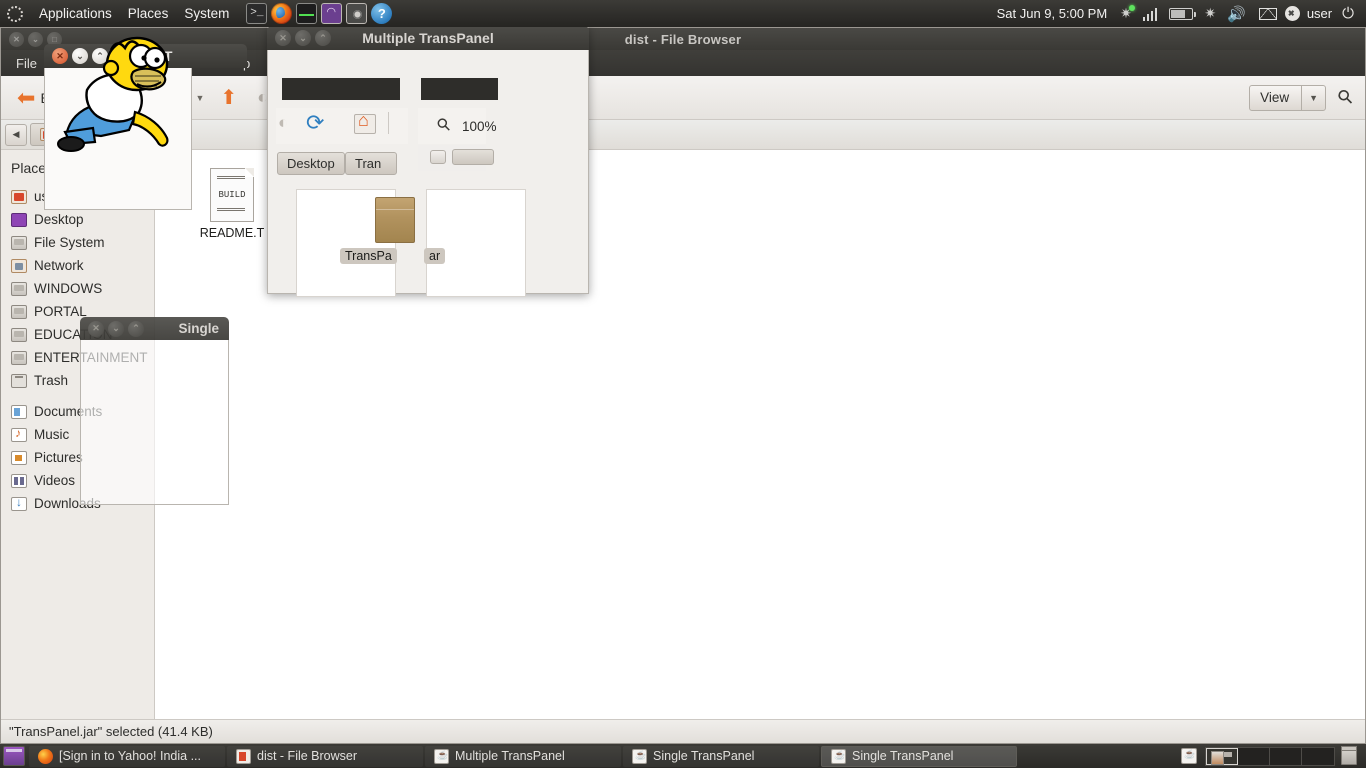  What do you see at coordinates (341, 89) in the screenshot?
I see `panel-left-header-bar` at bounding box center [341, 89].